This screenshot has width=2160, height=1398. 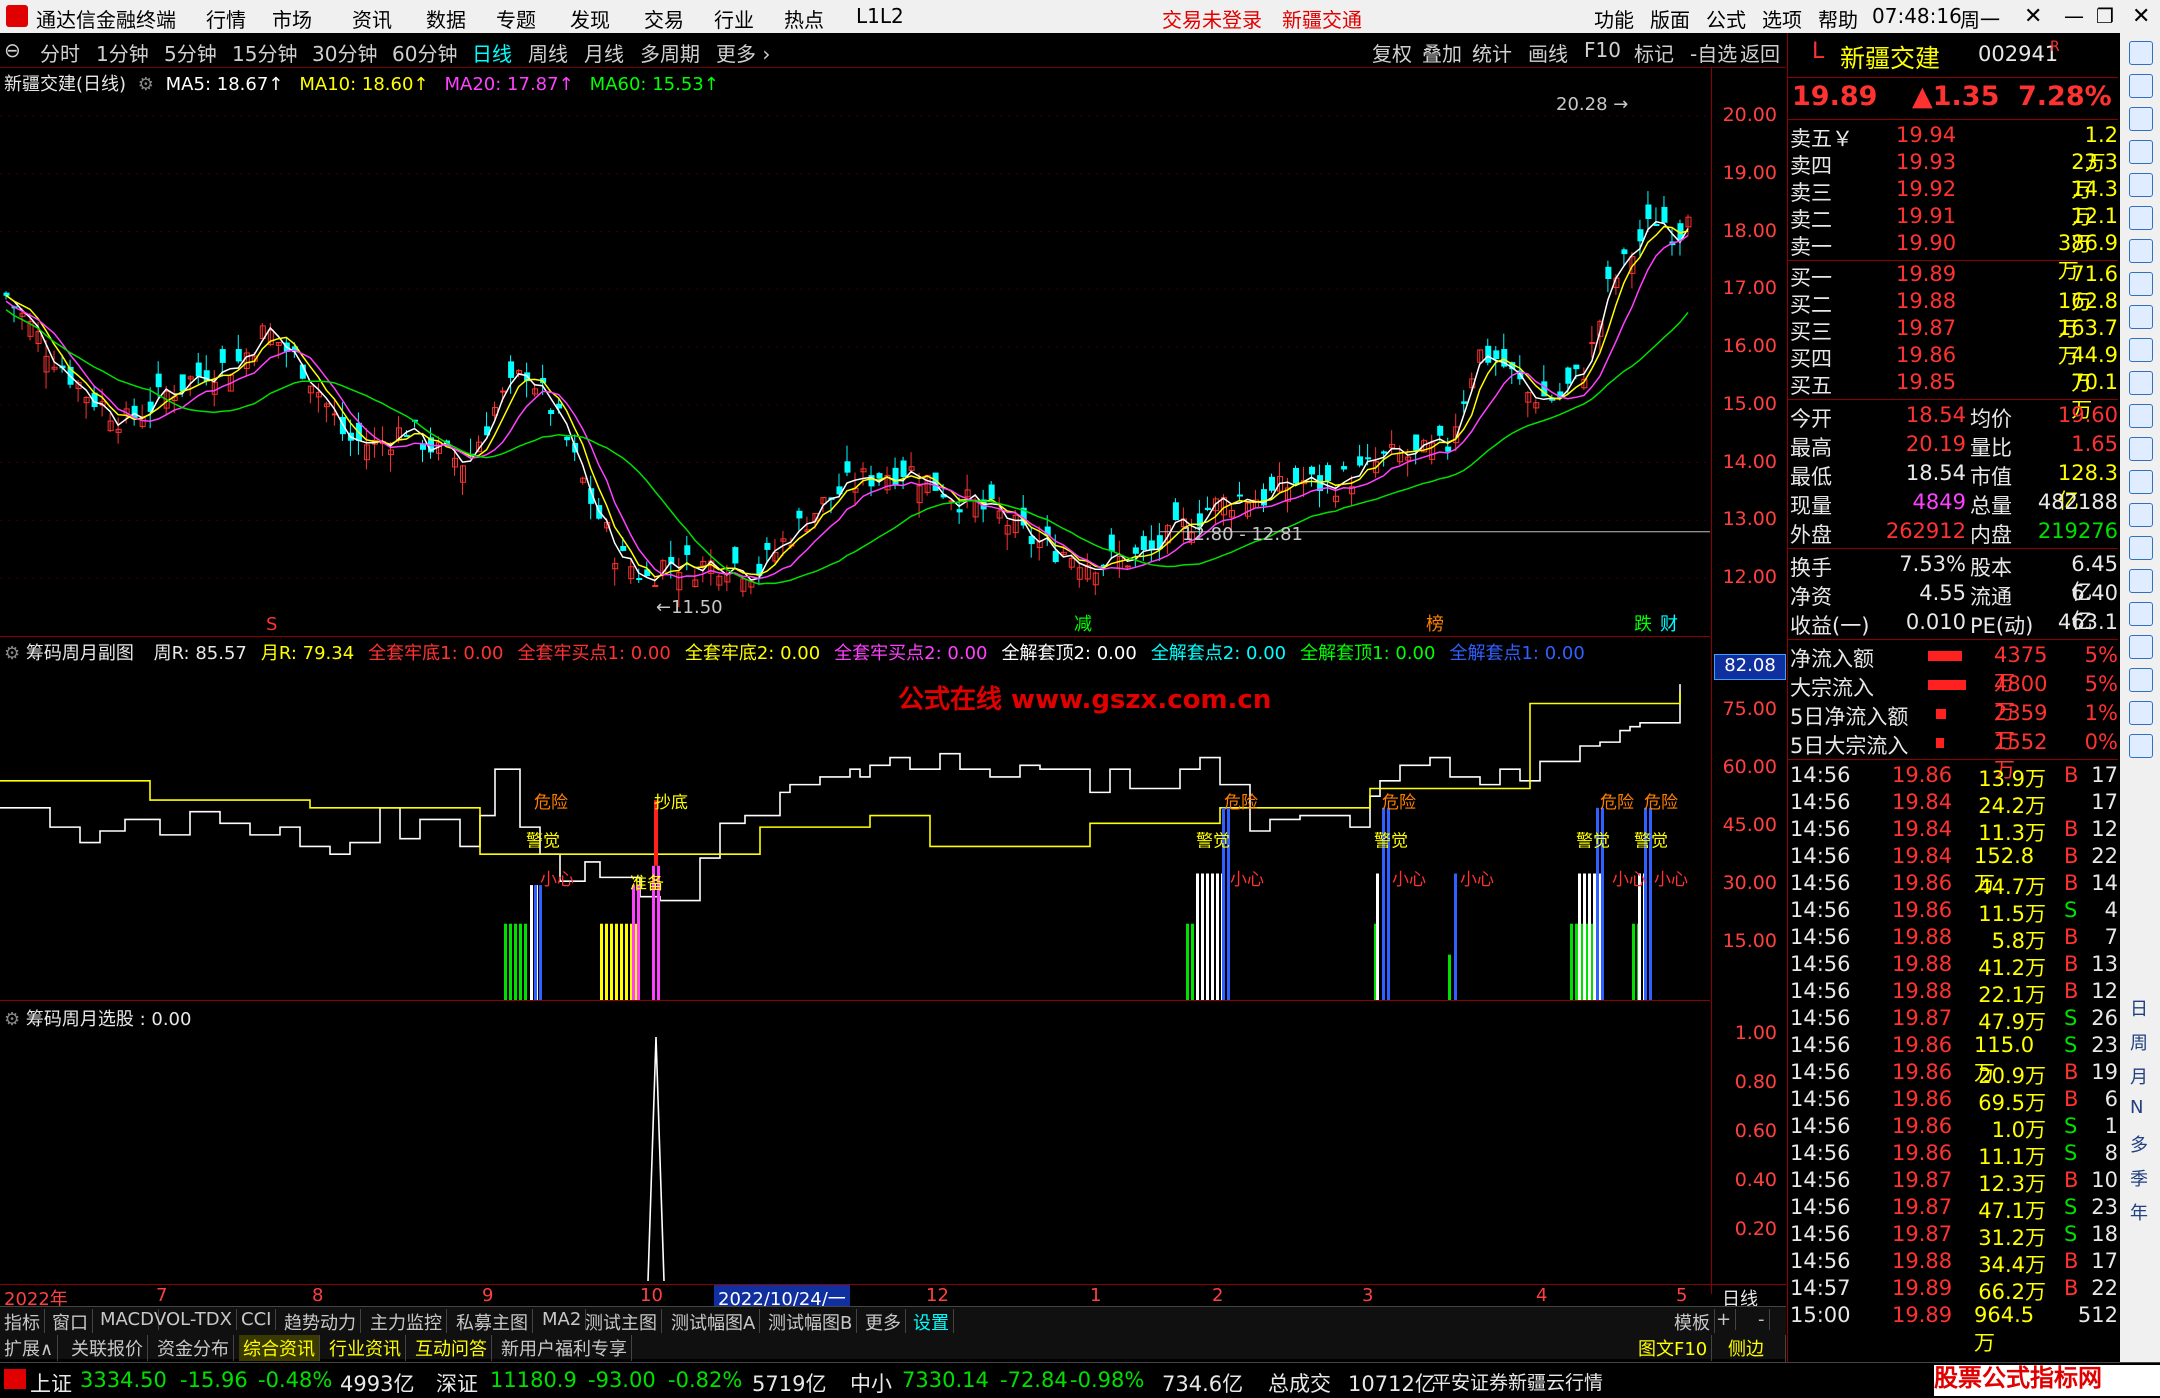 What do you see at coordinates (2136, 1107) in the screenshot?
I see `side-period-3: N` at bounding box center [2136, 1107].